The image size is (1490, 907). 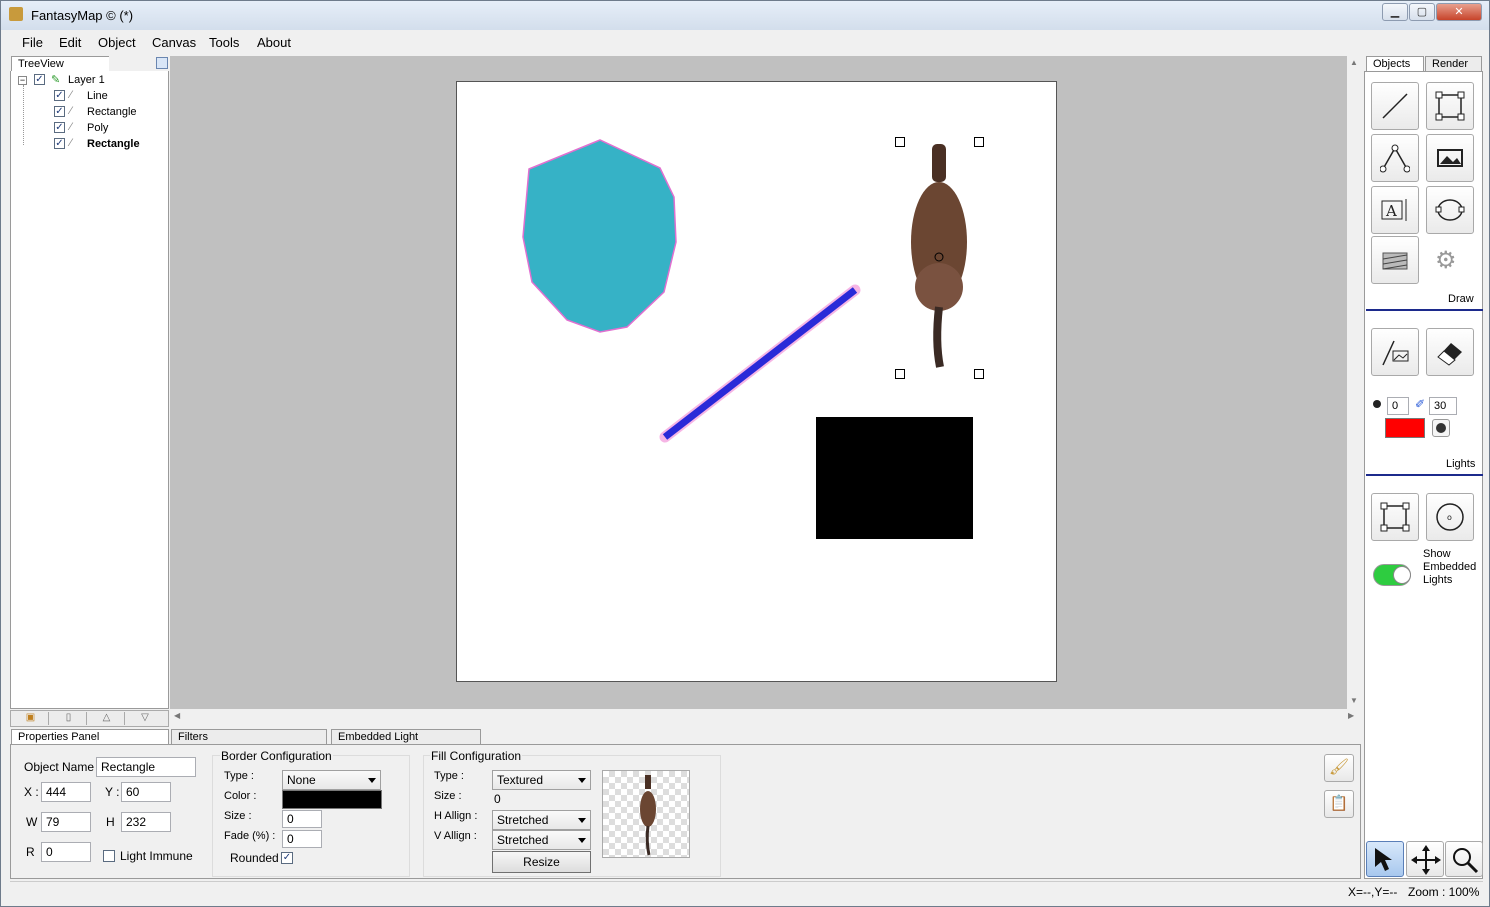 What do you see at coordinates (1444, 892) in the screenshot?
I see `zoom-level: Zoom : 100%` at bounding box center [1444, 892].